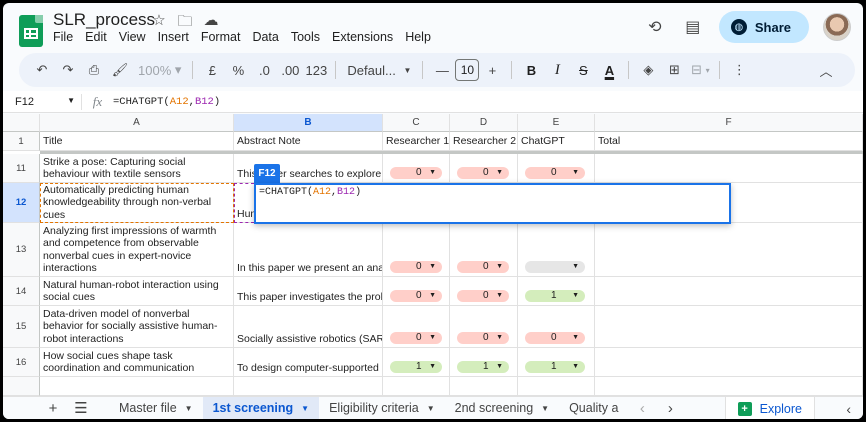  I want to click on font-size-decrease-icon: —, so click(442, 70).